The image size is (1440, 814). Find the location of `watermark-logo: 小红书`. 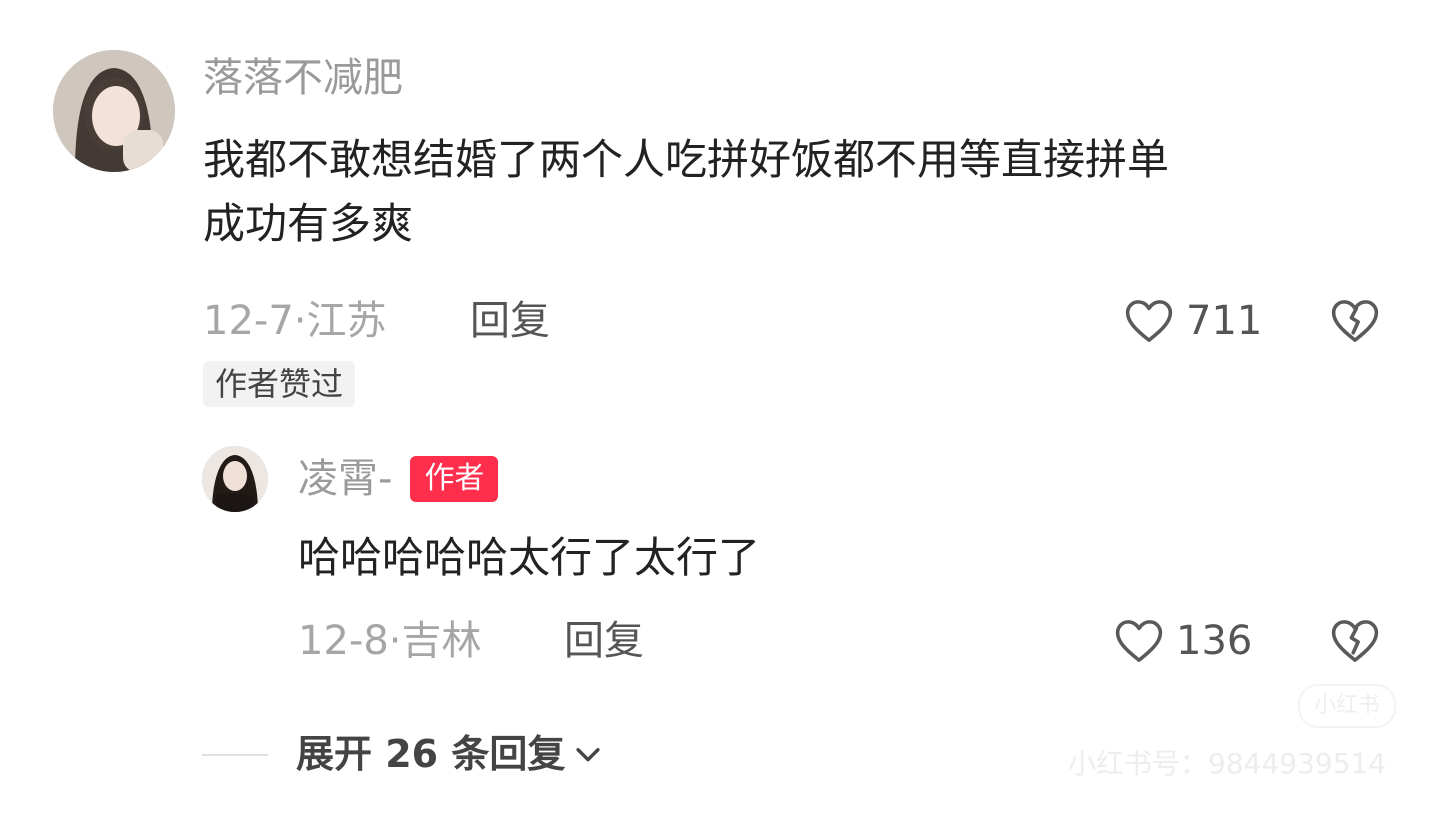

watermark-logo: 小红书 is located at coordinates (1347, 706).